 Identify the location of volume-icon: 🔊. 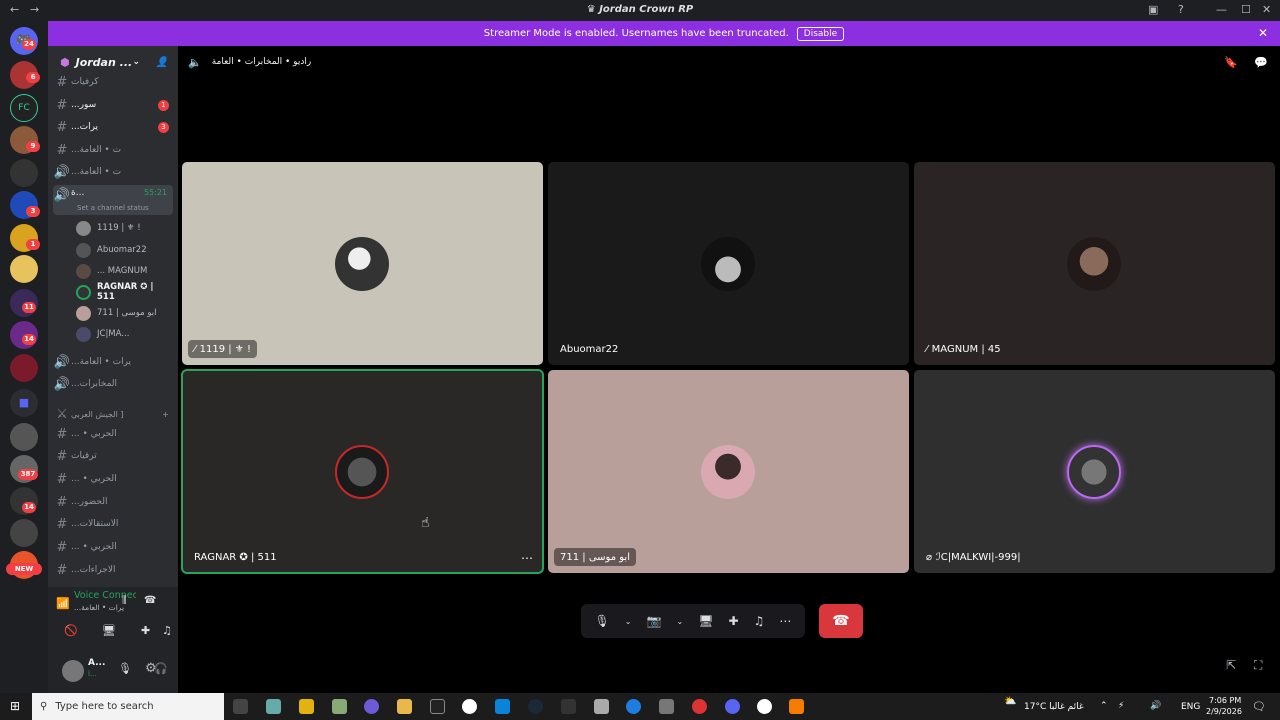
(1155, 706).